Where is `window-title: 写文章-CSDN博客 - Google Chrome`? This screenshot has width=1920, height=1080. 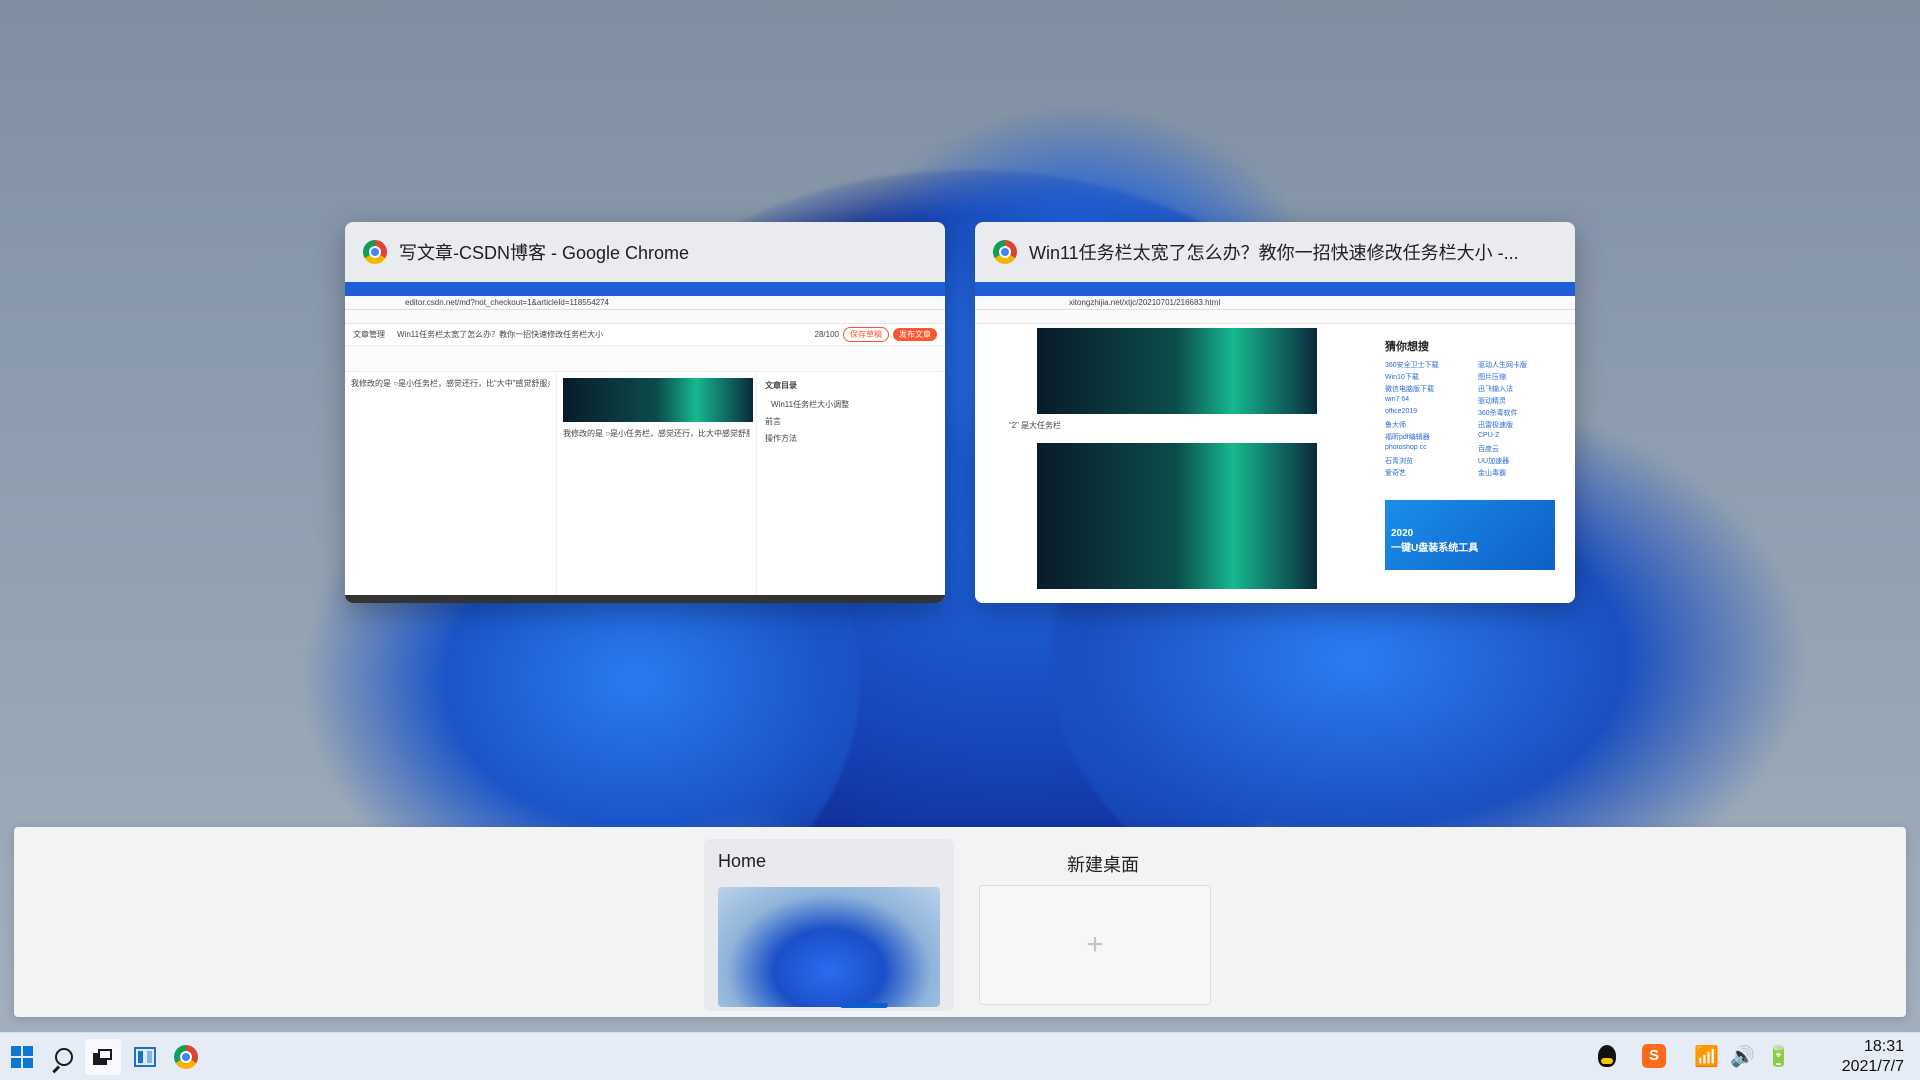
window-title: 写文章-CSDN博客 - Google Chrome is located at coordinates (544, 253).